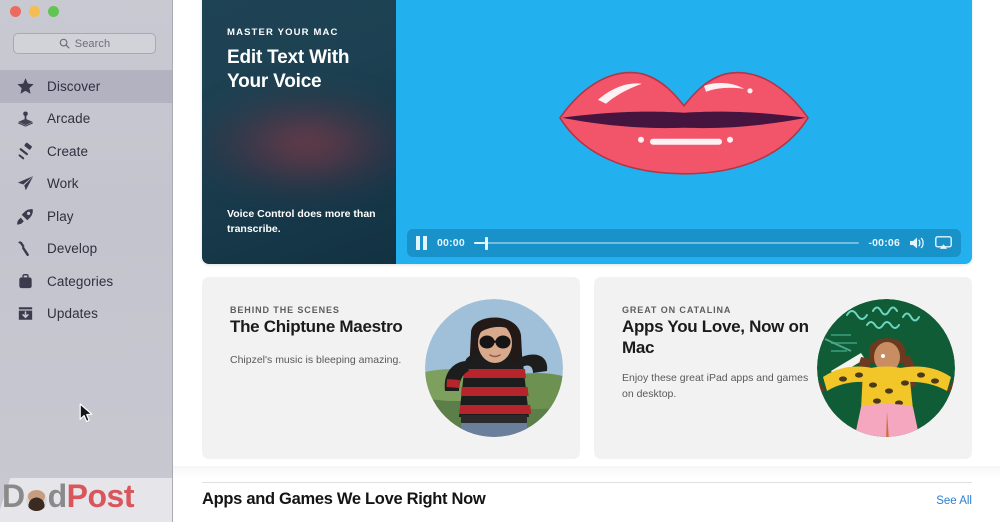 This screenshot has height=522, width=1000. What do you see at coordinates (25, 314) in the screenshot?
I see `download-icon` at bounding box center [25, 314].